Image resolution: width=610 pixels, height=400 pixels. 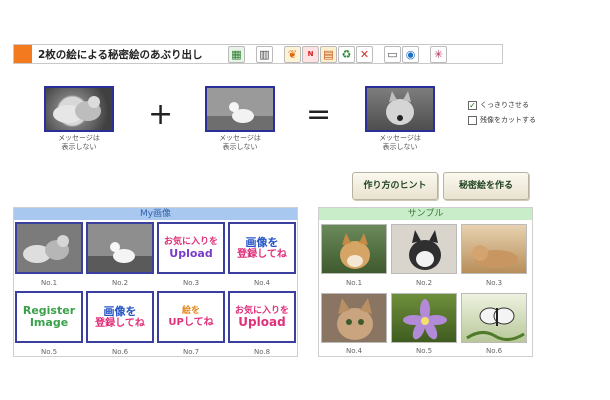 I want to click on my-image-7: 絵を UPしてね, so click(x=191, y=317).